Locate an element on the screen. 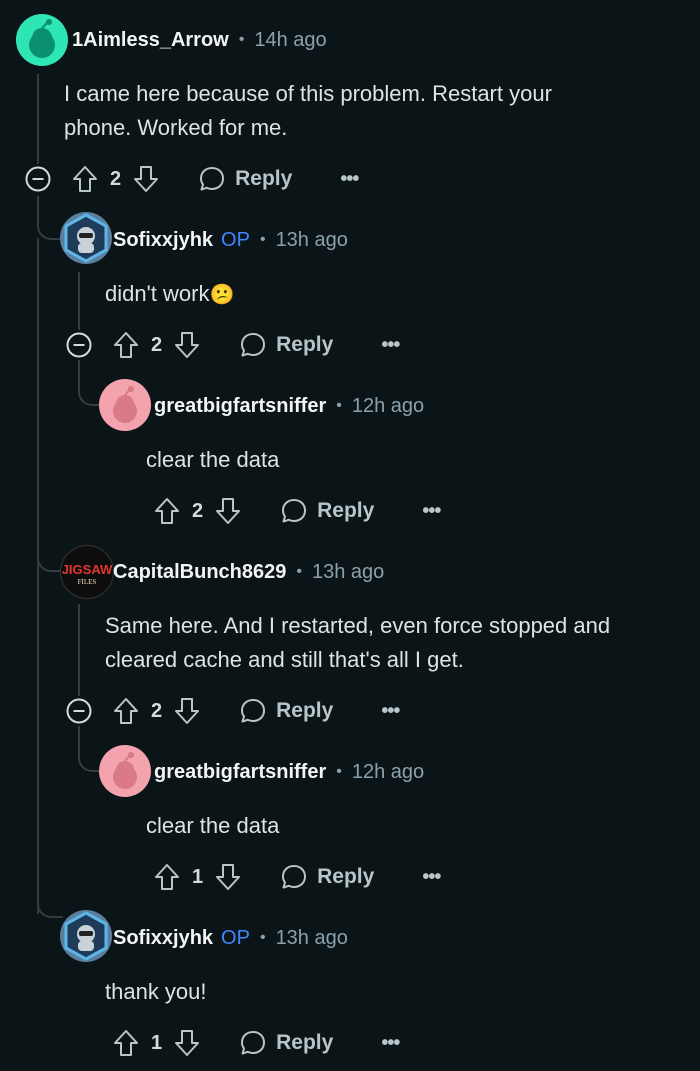 The width and height of the screenshot is (700, 1071). thread-line-c4 is located at coordinates (79, 650).